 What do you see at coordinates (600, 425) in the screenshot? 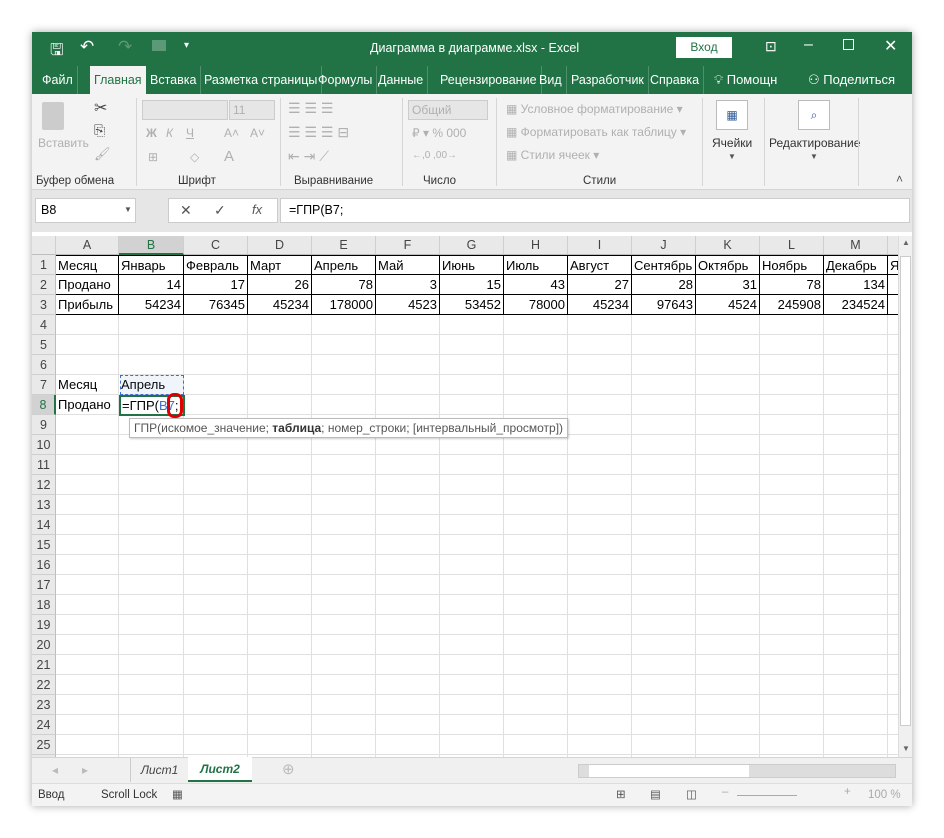
I see `cell-I9` at bounding box center [600, 425].